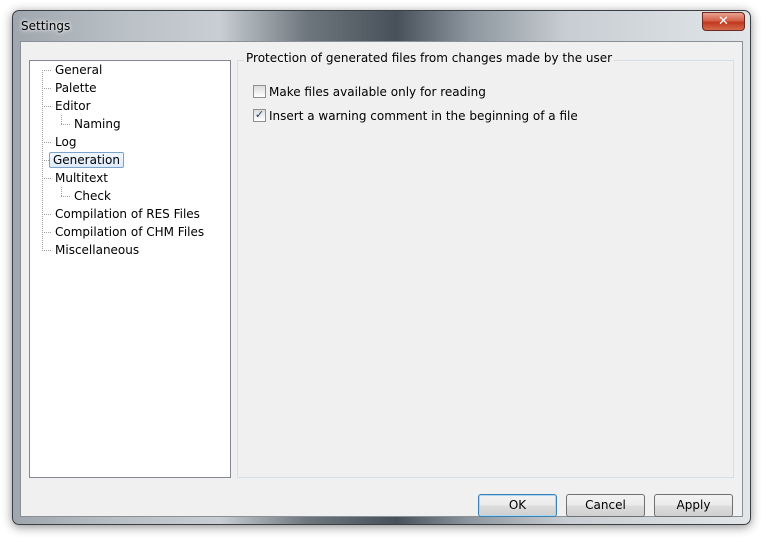 This screenshot has height=543, width=769. Describe the element at coordinates (259, 91) in the screenshot. I see `read-only-checkbox` at that location.